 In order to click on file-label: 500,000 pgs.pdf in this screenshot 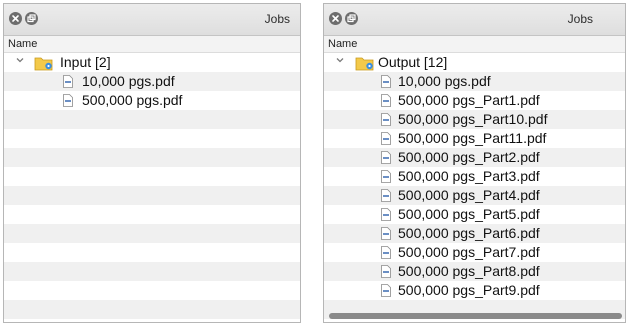, I will do `click(132, 100)`.